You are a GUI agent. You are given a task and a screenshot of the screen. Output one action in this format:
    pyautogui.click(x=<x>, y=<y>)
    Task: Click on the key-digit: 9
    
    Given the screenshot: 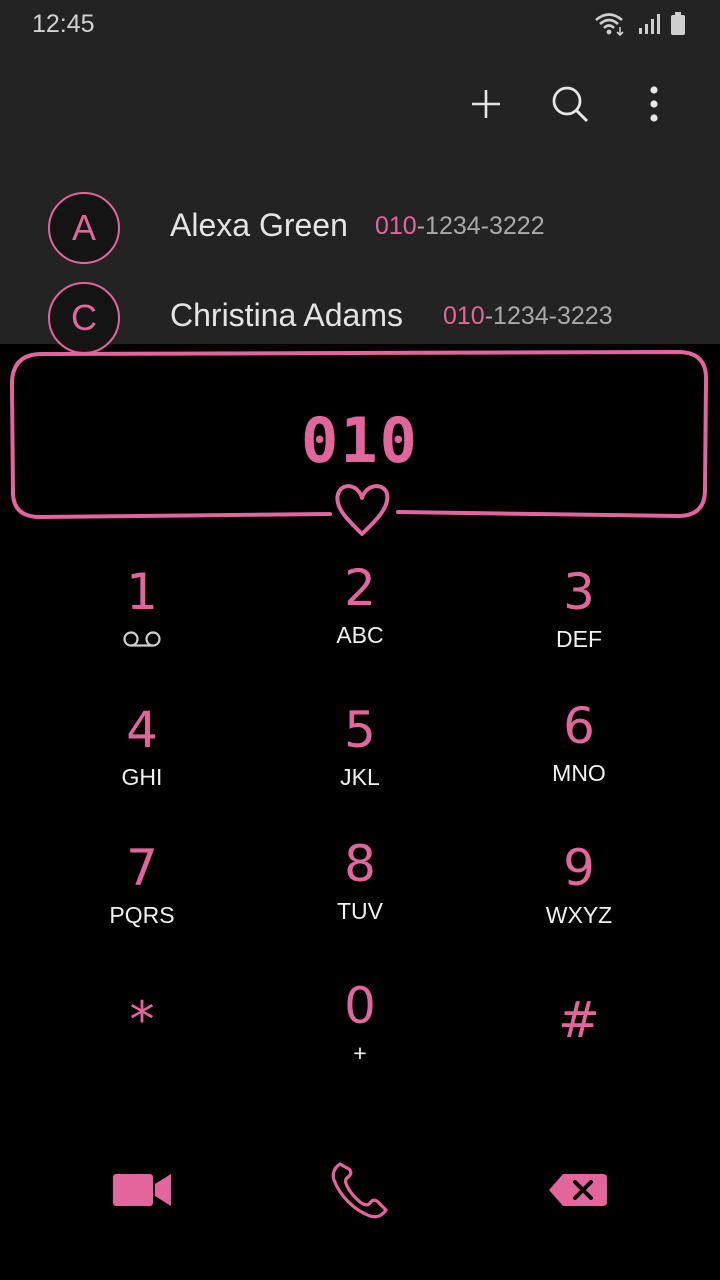 What is the action you would take?
    pyautogui.click(x=579, y=868)
    